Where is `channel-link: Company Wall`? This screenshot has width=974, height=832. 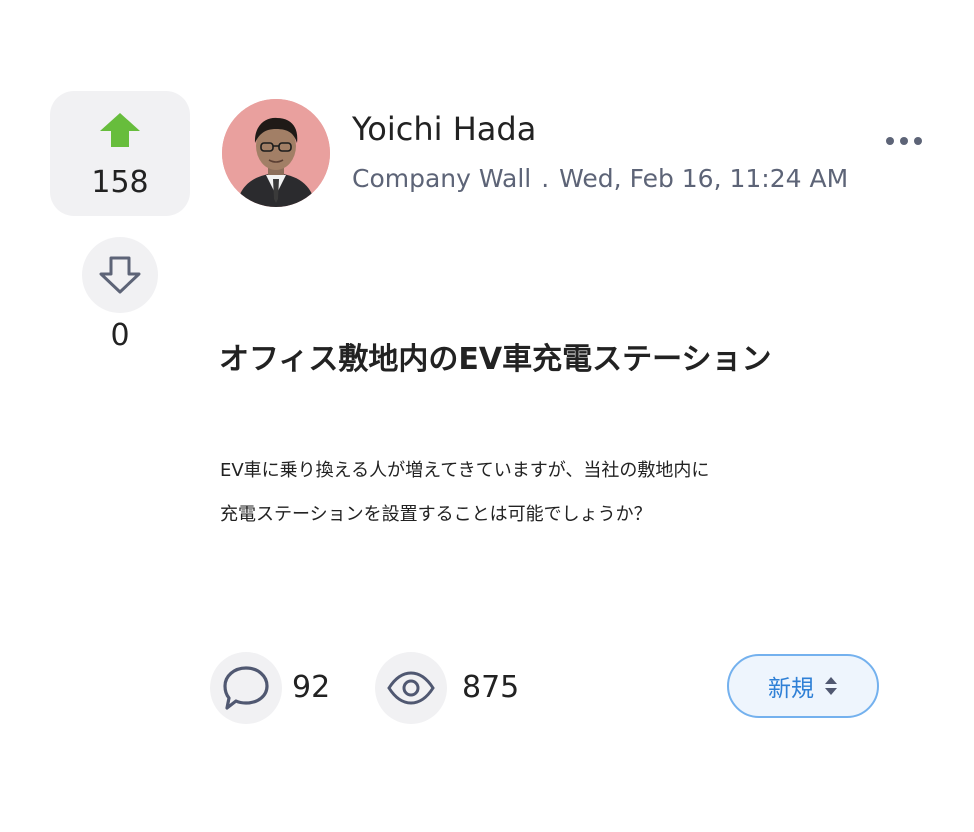
channel-link: Company Wall is located at coordinates (441, 178).